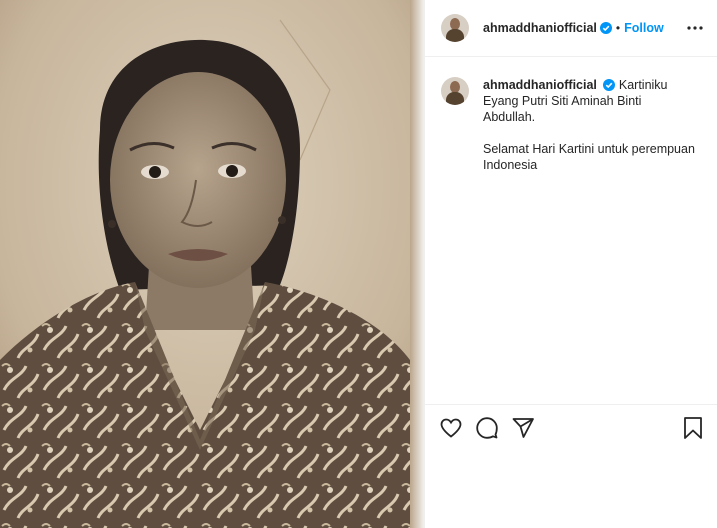 The image size is (717, 528). I want to click on post-header: ahmaddhaniofficial • Follow, so click(571, 28).